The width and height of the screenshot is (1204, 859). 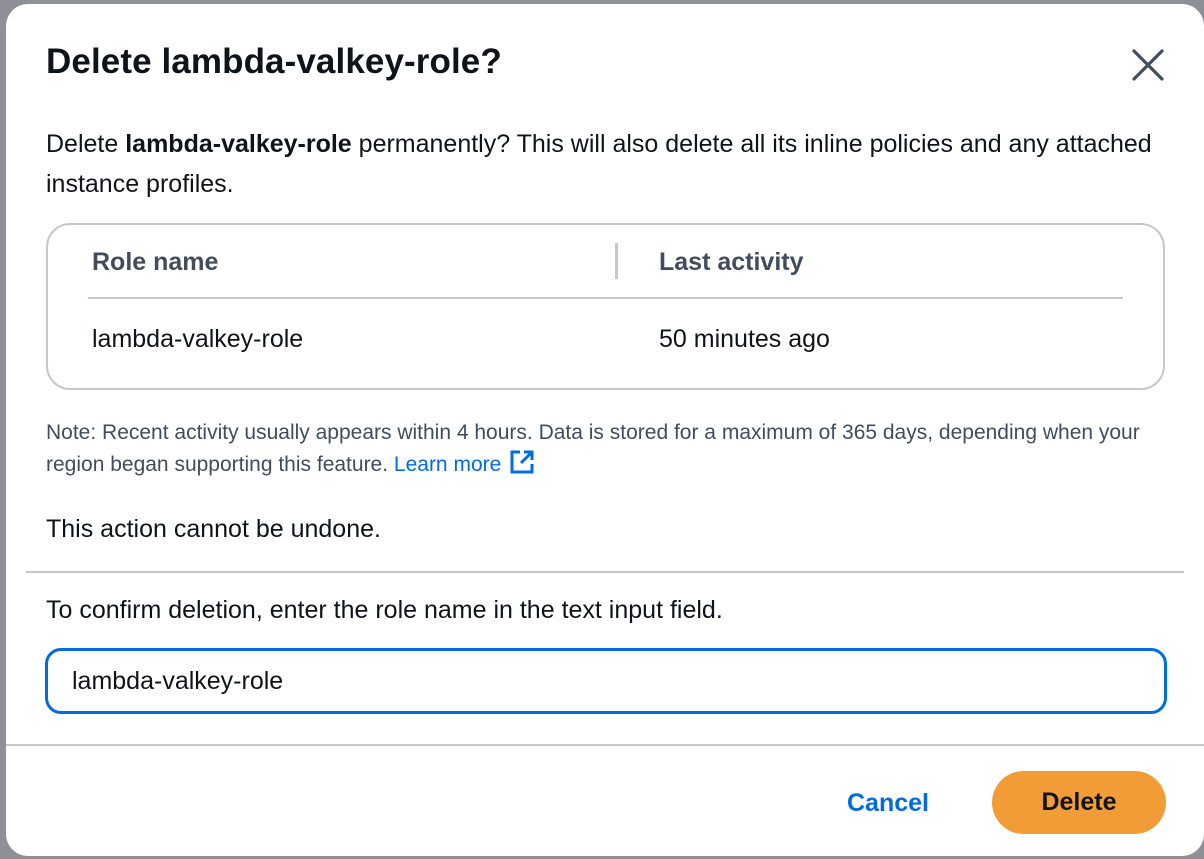 I want to click on cell-role-name: lambda-valkey-role, so click(x=198, y=339).